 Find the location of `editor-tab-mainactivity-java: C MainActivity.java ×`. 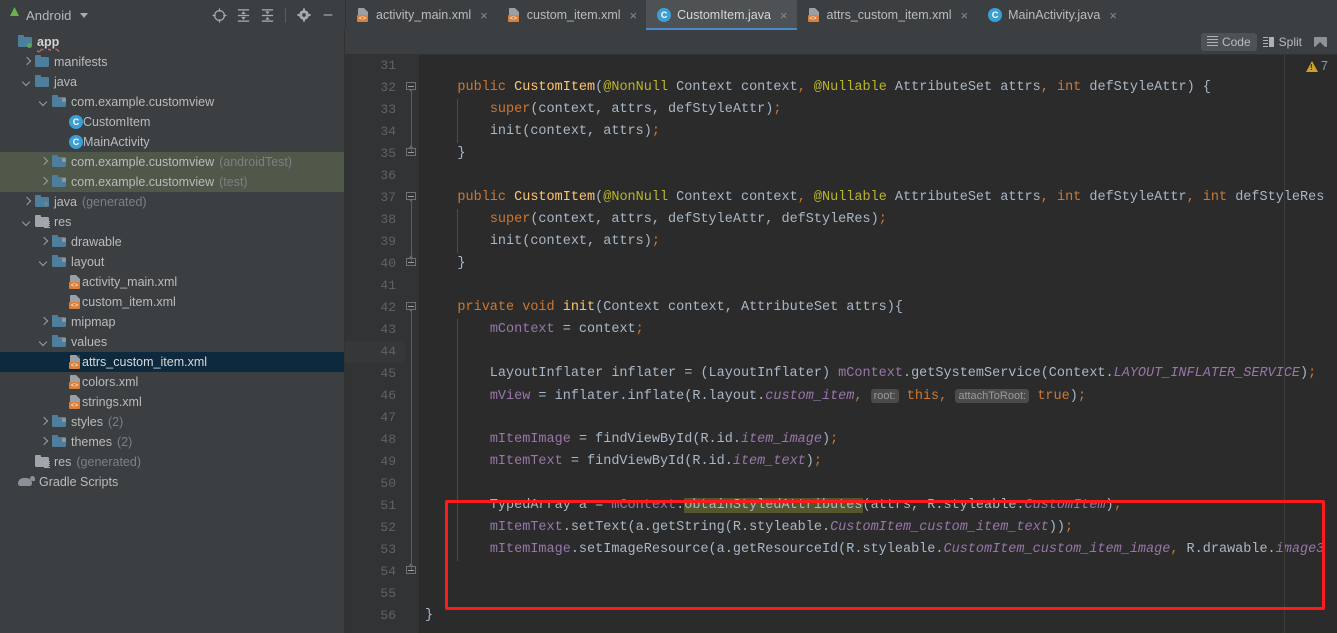

editor-tab-mainactivity-java: C MainActivity.java × is located at coordinates (1051, 15).